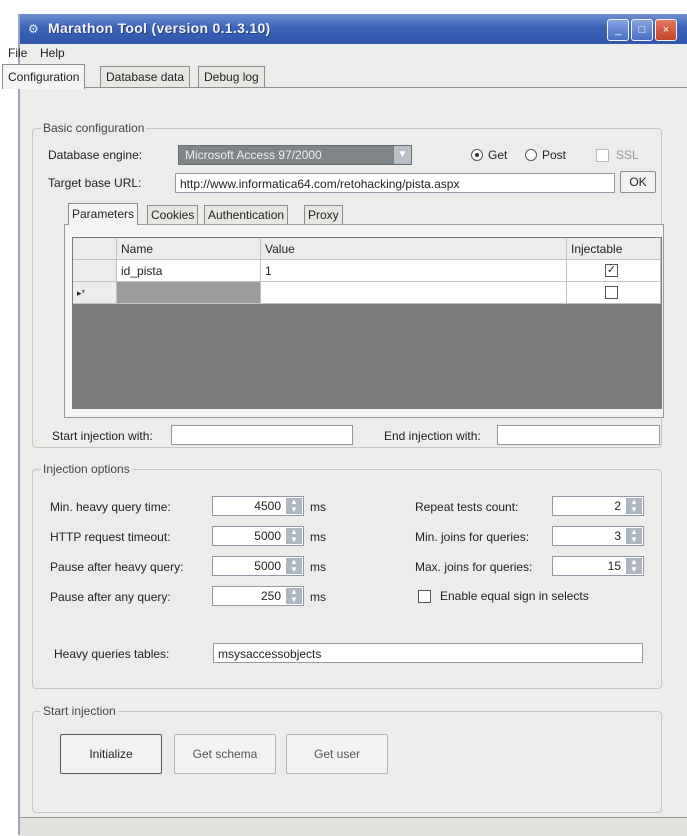 Image resolution: width=687 pixels, height=836 pixels. Describe the element at coordinates (598, 506) in the screenshot. I see `repeat-tests-count-input: 2 ▲ ▼` at that location.